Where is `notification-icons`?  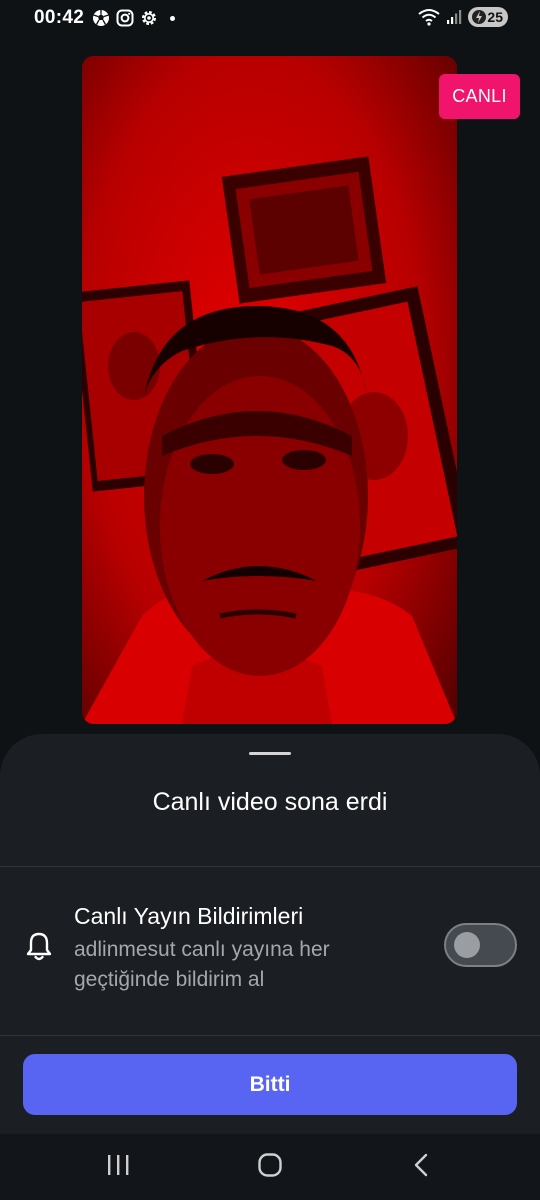 notification-icons is located at coordinates (133, 18).